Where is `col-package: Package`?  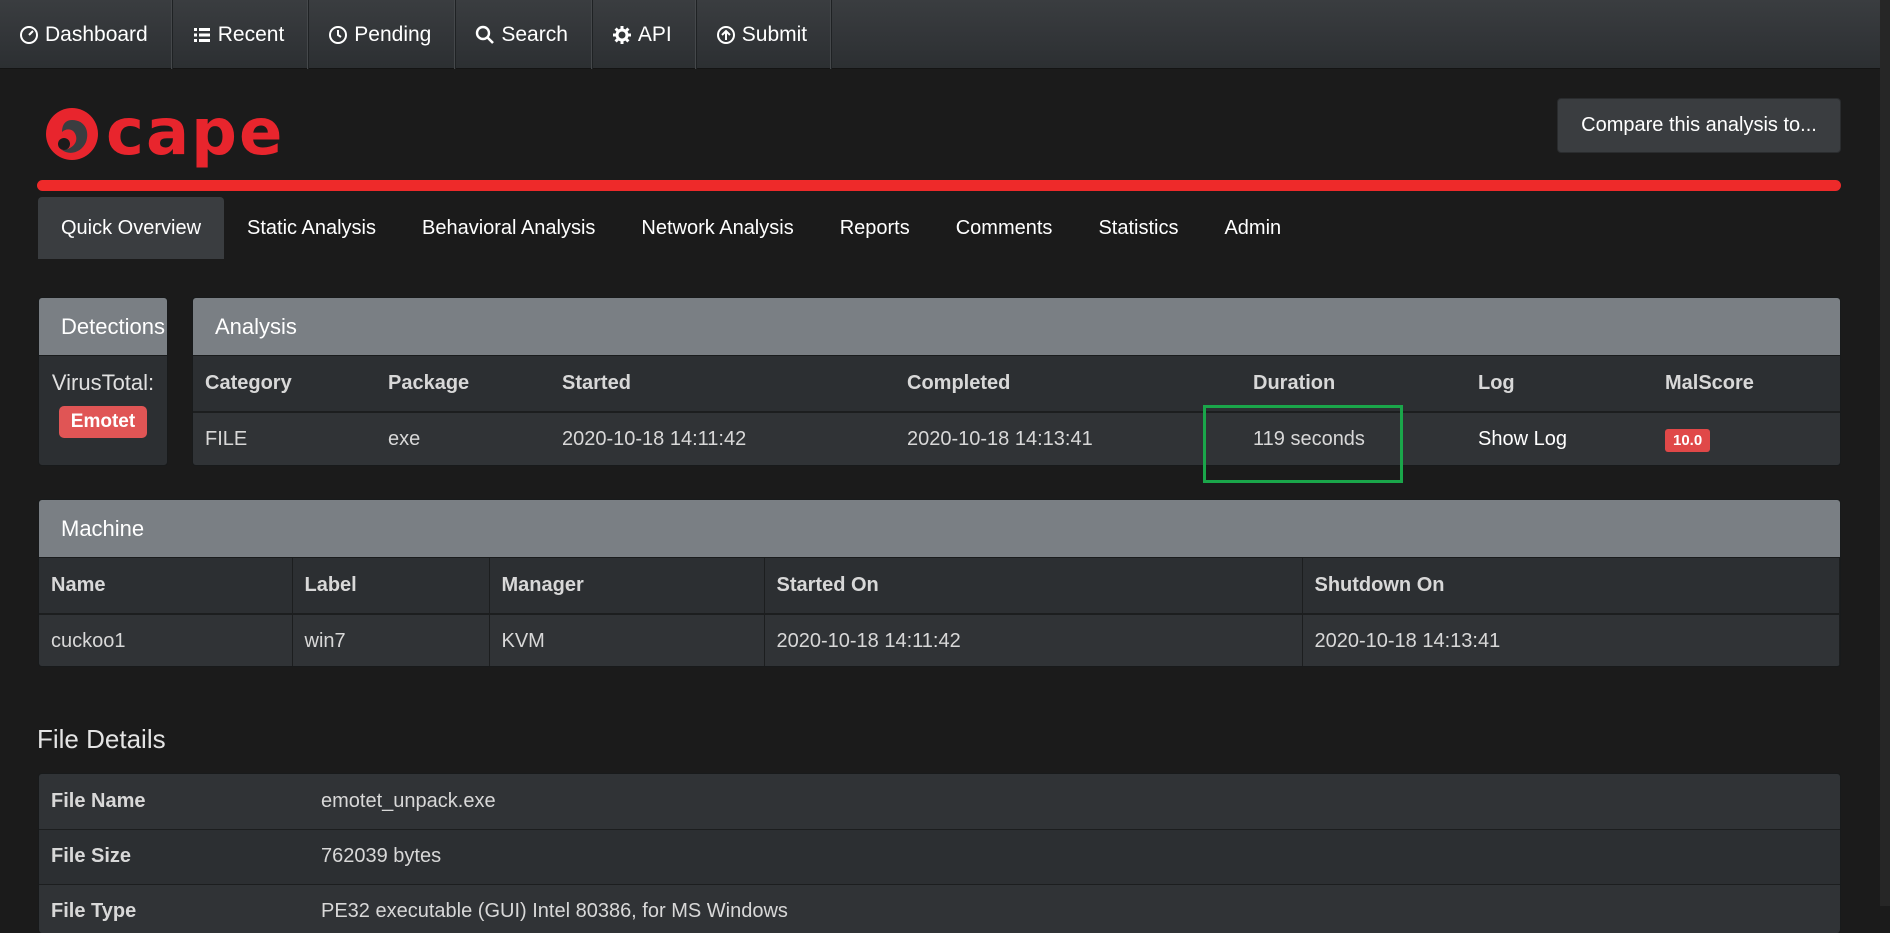
col-package: Package is located at coordinates (463, 384).